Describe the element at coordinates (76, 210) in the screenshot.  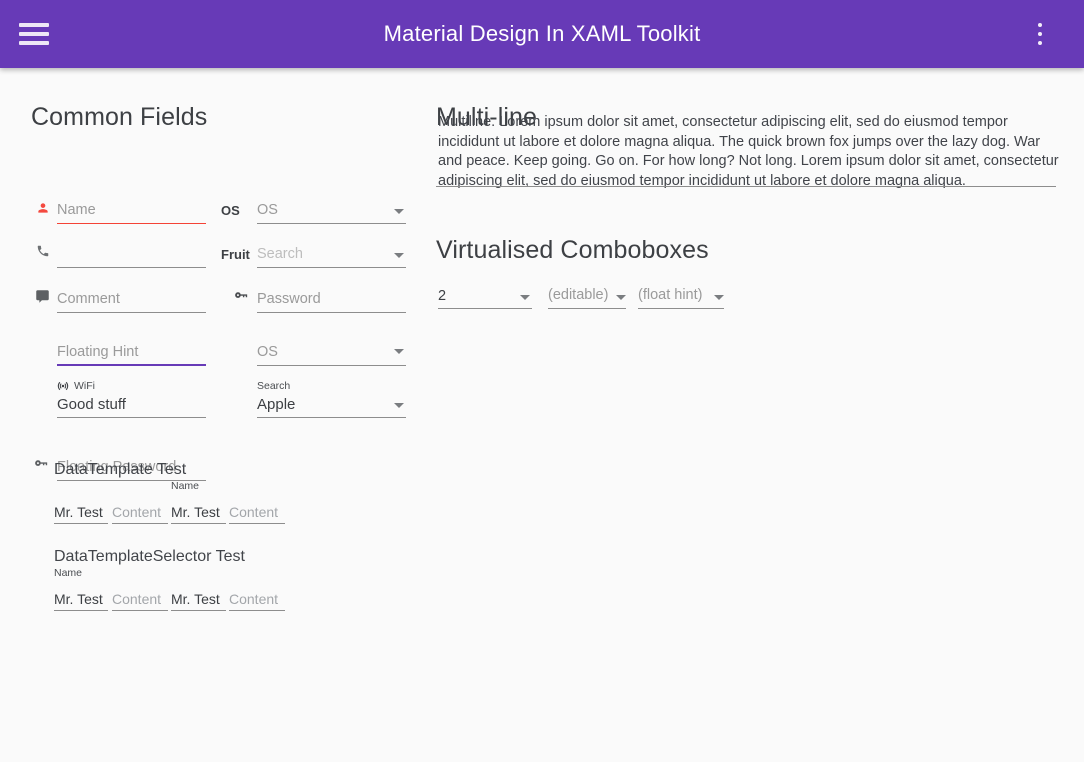
I see `name-field-hint: Name` at that location.